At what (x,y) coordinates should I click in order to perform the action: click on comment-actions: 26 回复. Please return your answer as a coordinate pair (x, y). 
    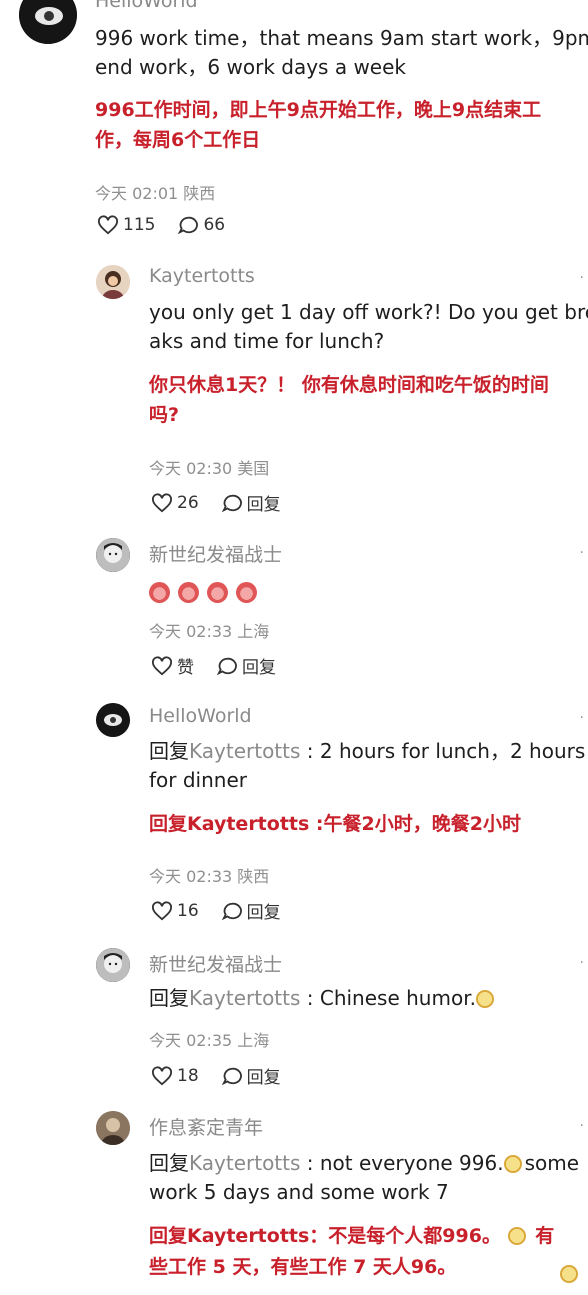
    Looking at the image, I should click on (227, 502).